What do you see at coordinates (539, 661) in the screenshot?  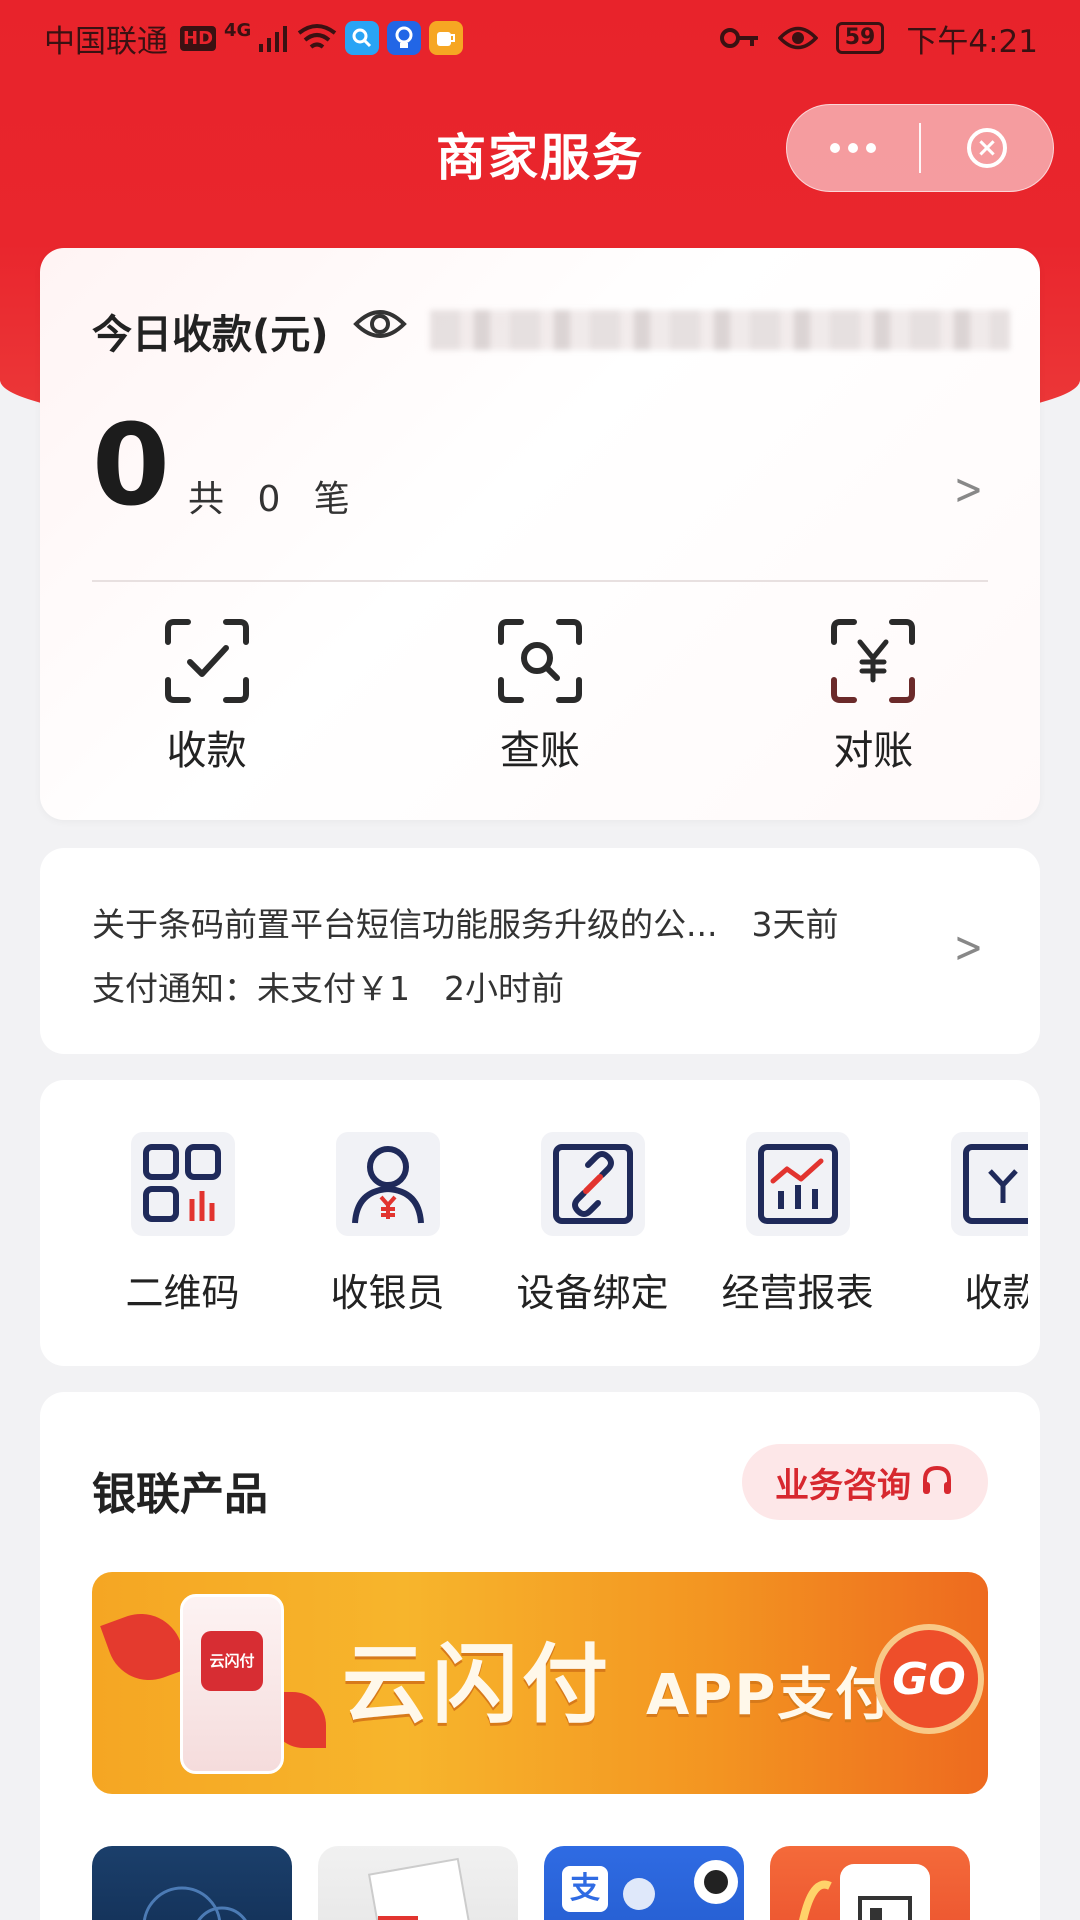 I see `search-scan-icon` at bounding box center [539, 661].